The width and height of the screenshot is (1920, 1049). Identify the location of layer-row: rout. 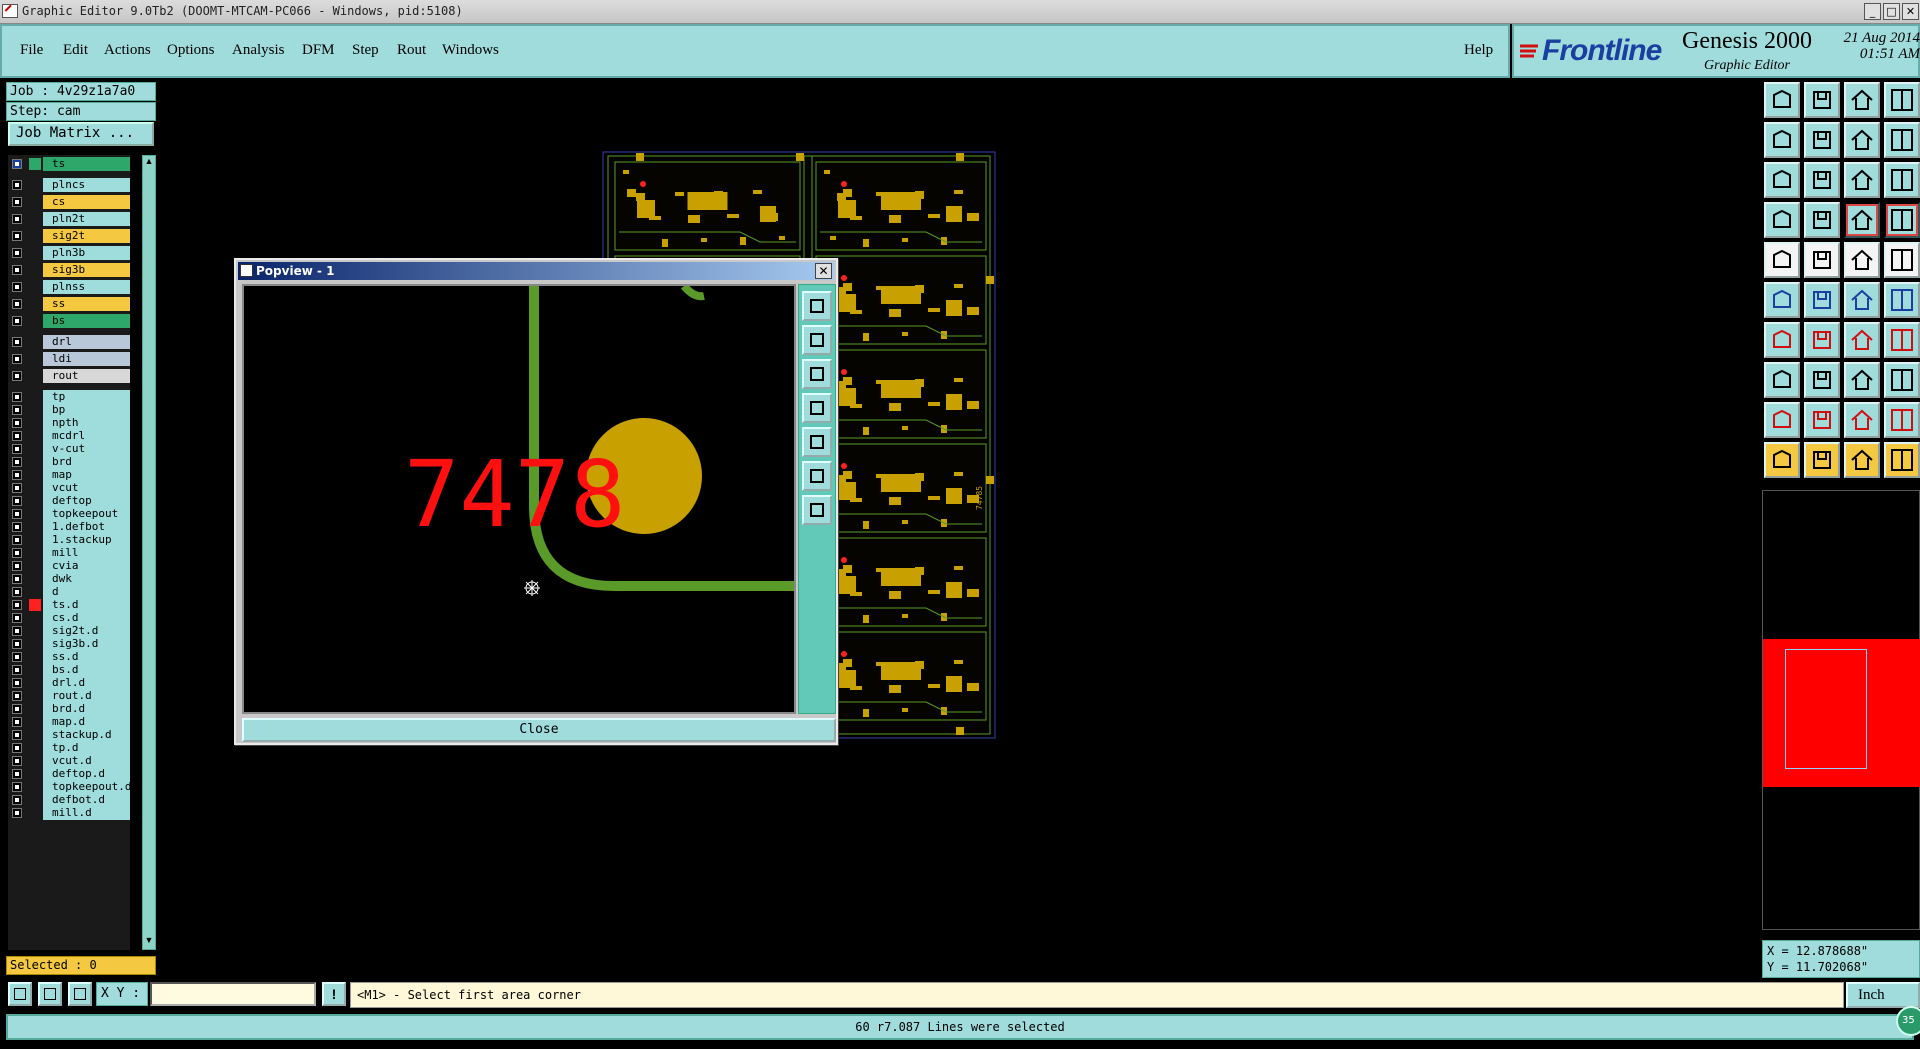
(69, 376).